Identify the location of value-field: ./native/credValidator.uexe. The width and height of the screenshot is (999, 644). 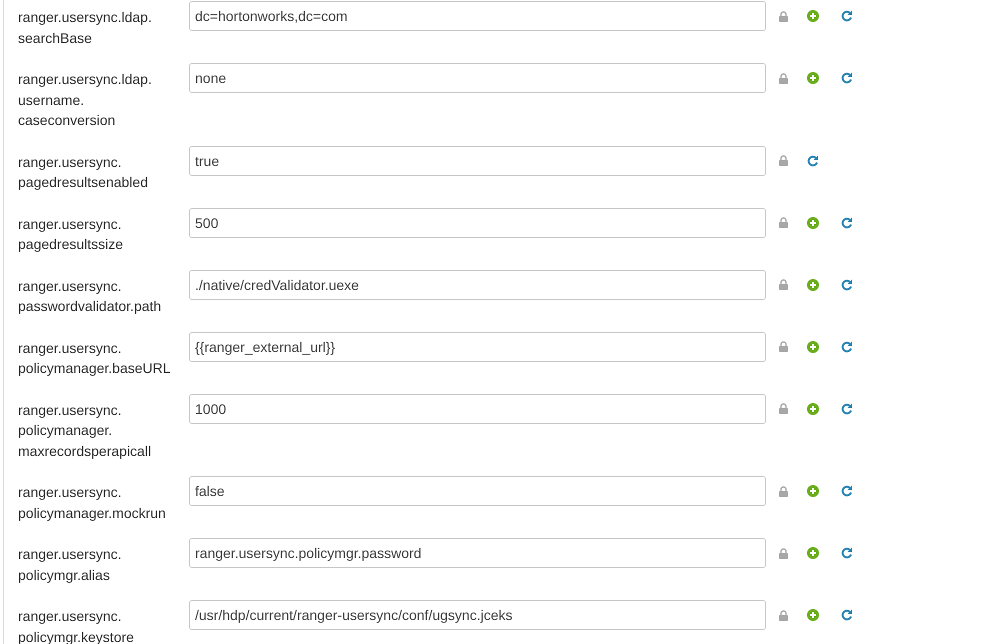
(477, 285).